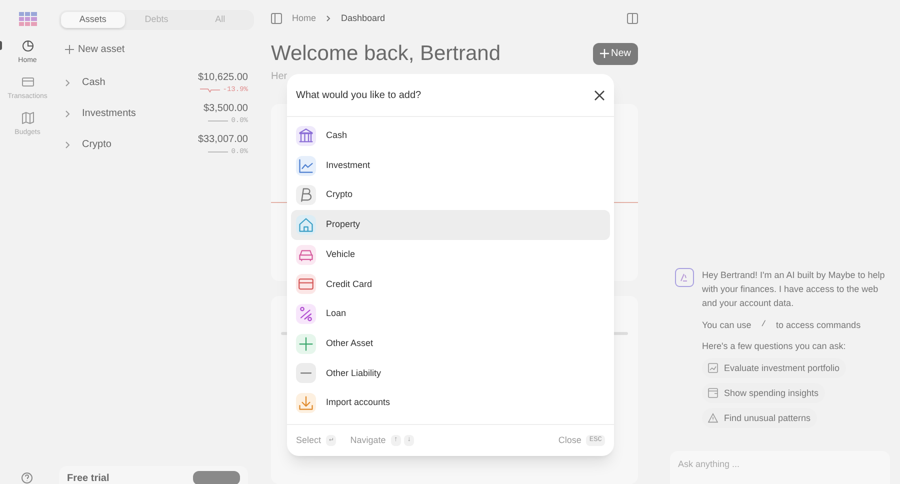 Image resolution: width=900 pixels, height=484 pixels. What do you see at coordinates (140, 144) in the screenshot?
I see `account-name: Crypto` at bounding box center [140, 144].